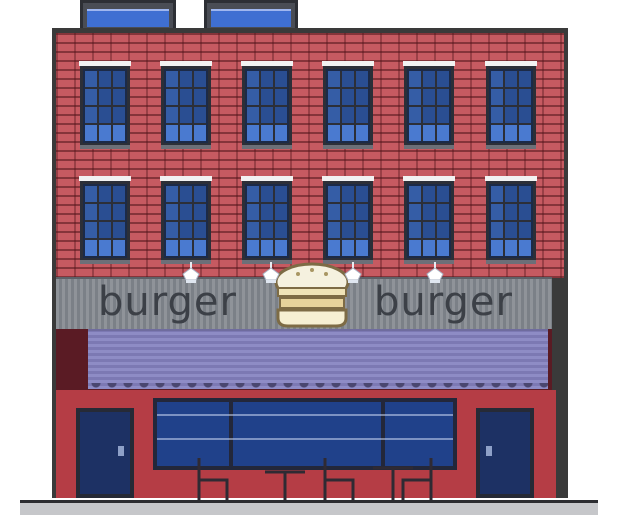 The height and width of the screenshot is (515, 620). Describe the element at coordinates (315, 480) in the screenshot. I see `patio-furniture-icon` at that location.